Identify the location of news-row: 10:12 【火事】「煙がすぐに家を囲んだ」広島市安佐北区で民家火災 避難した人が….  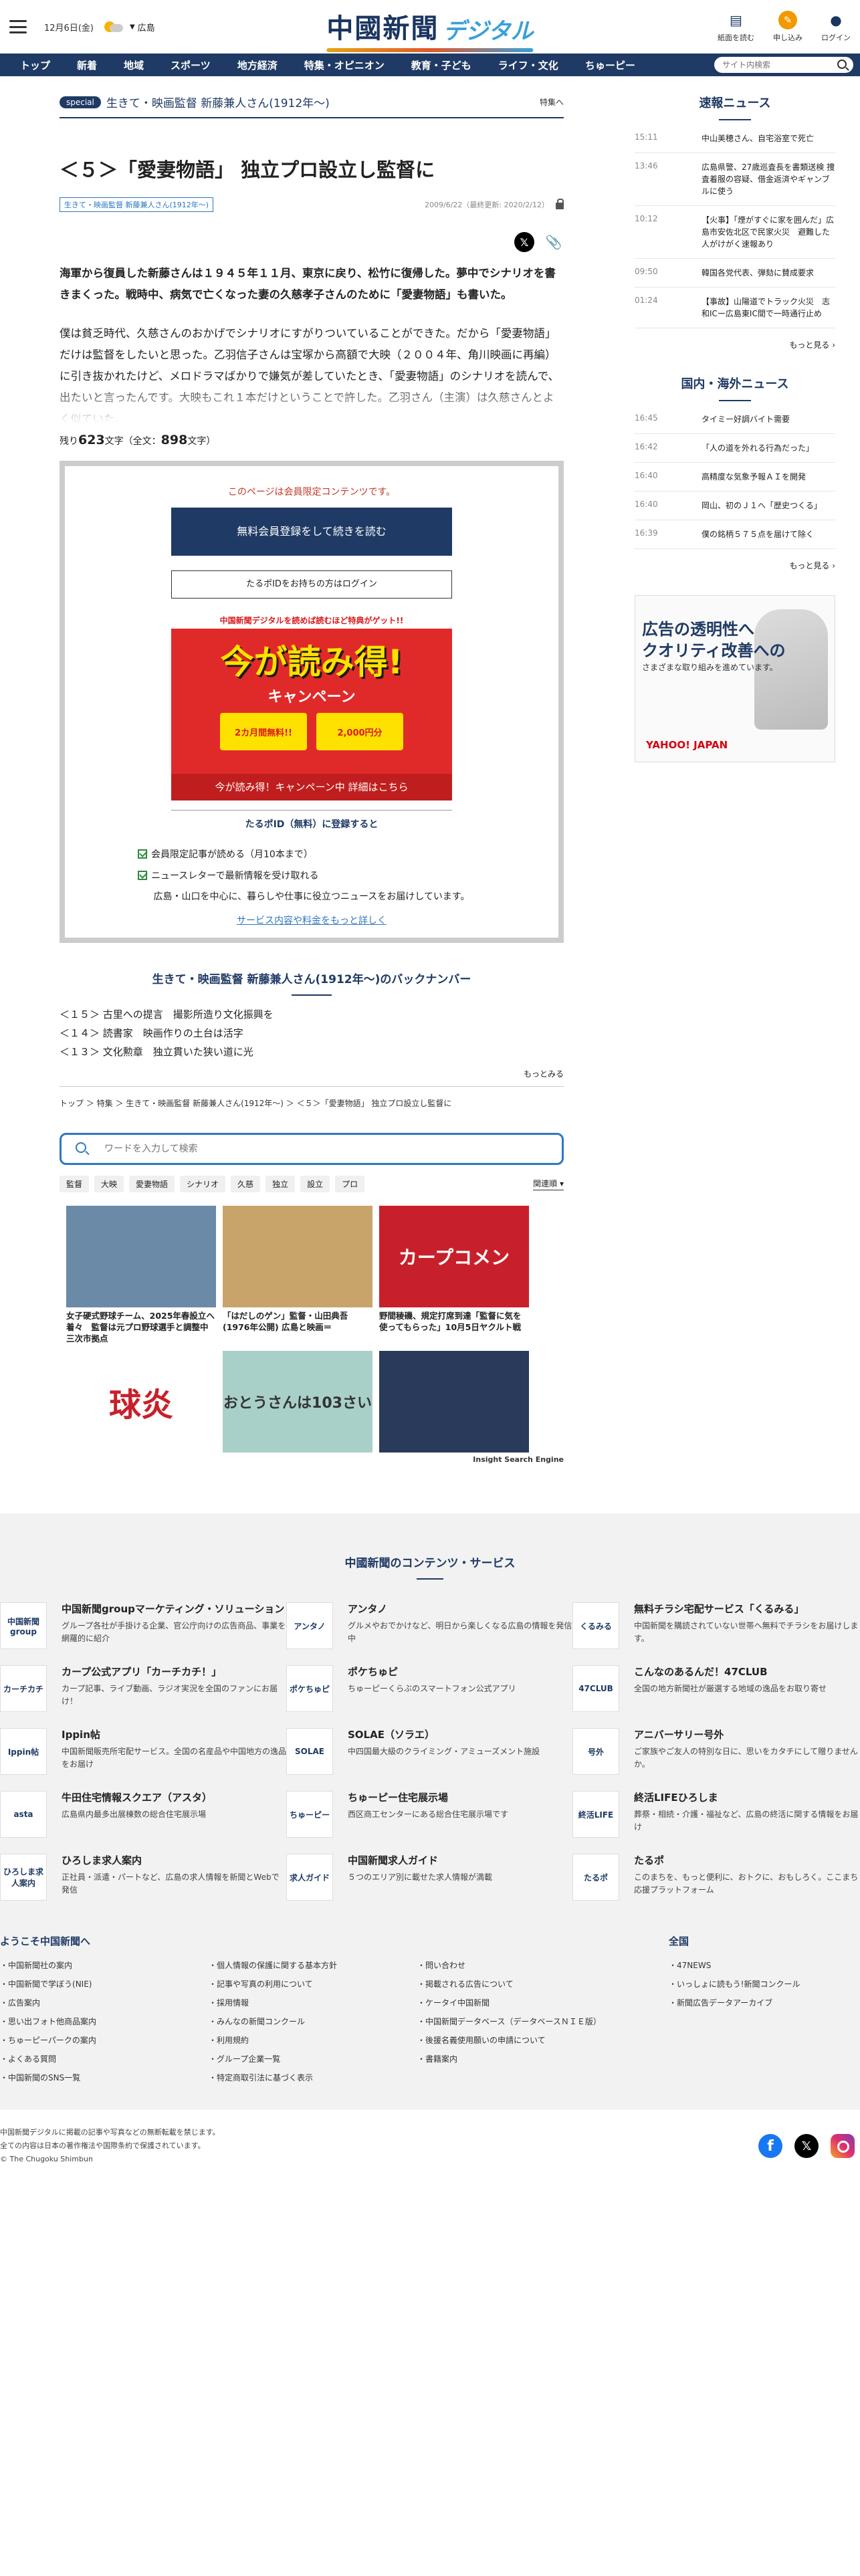
(735, 232).